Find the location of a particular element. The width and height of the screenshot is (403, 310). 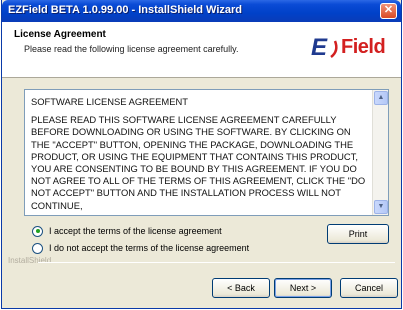

accept-radio is located at coordinates (37, 231).